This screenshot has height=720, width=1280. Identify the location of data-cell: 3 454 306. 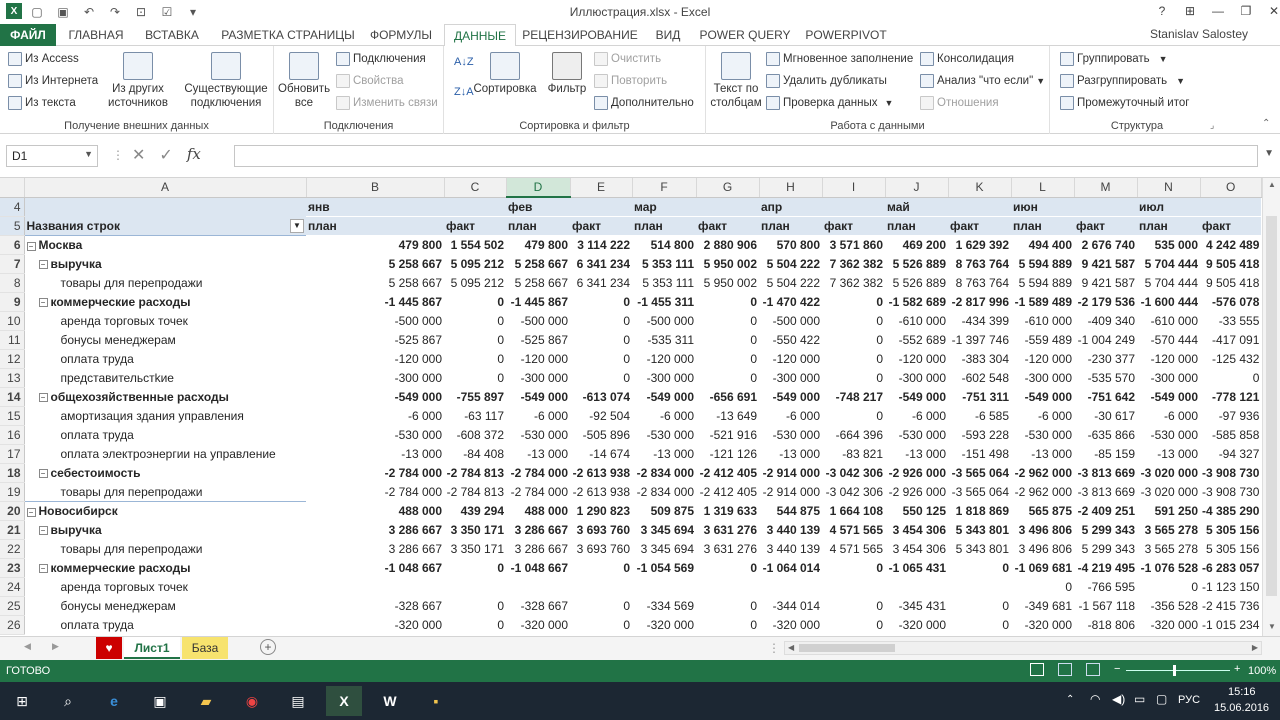
(916, 530).